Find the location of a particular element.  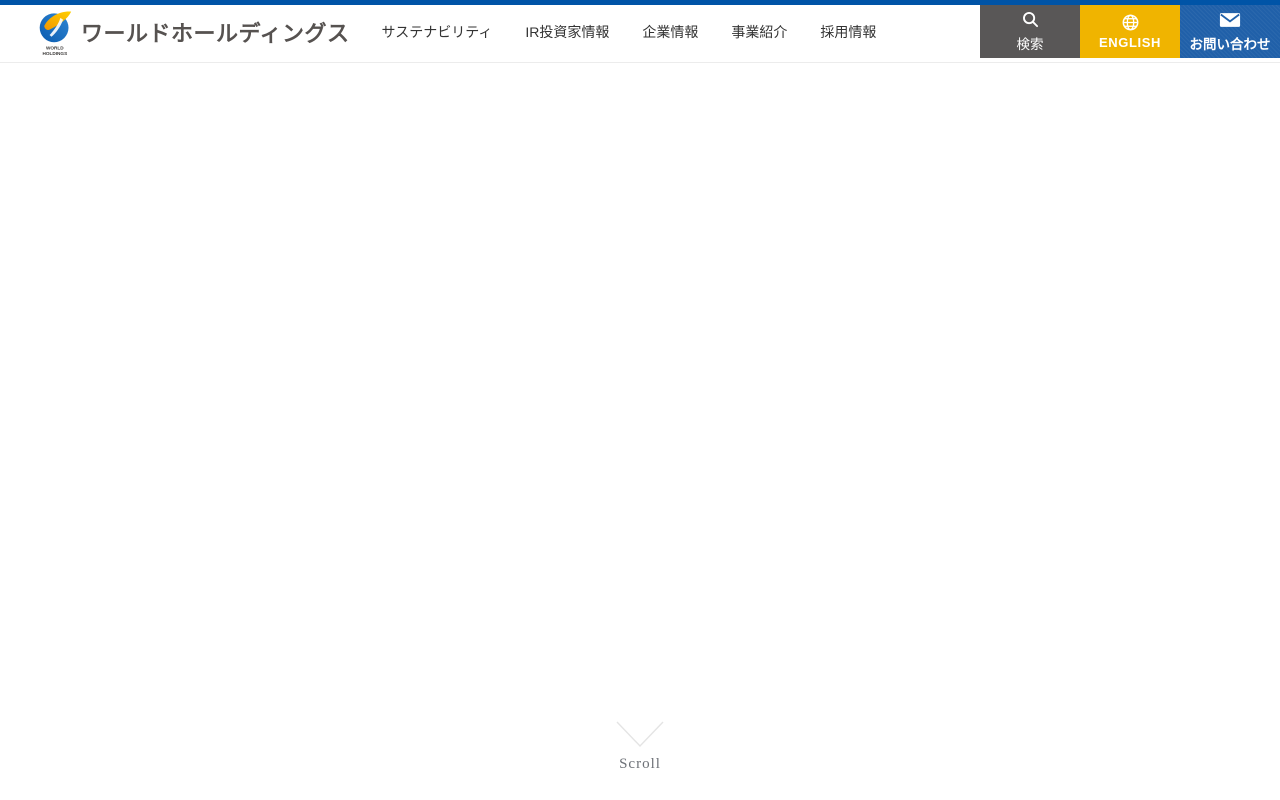

nav-item-ir-investor-info: IR投資家情報 is located at coordinates (567, 32).